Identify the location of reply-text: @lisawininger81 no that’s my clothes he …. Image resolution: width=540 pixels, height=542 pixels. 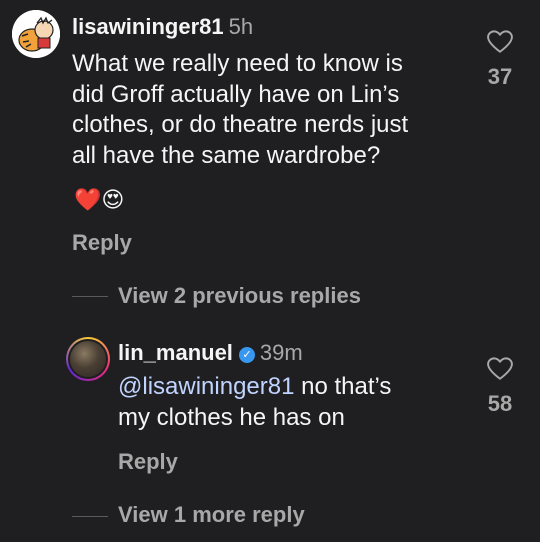
(288, 402).